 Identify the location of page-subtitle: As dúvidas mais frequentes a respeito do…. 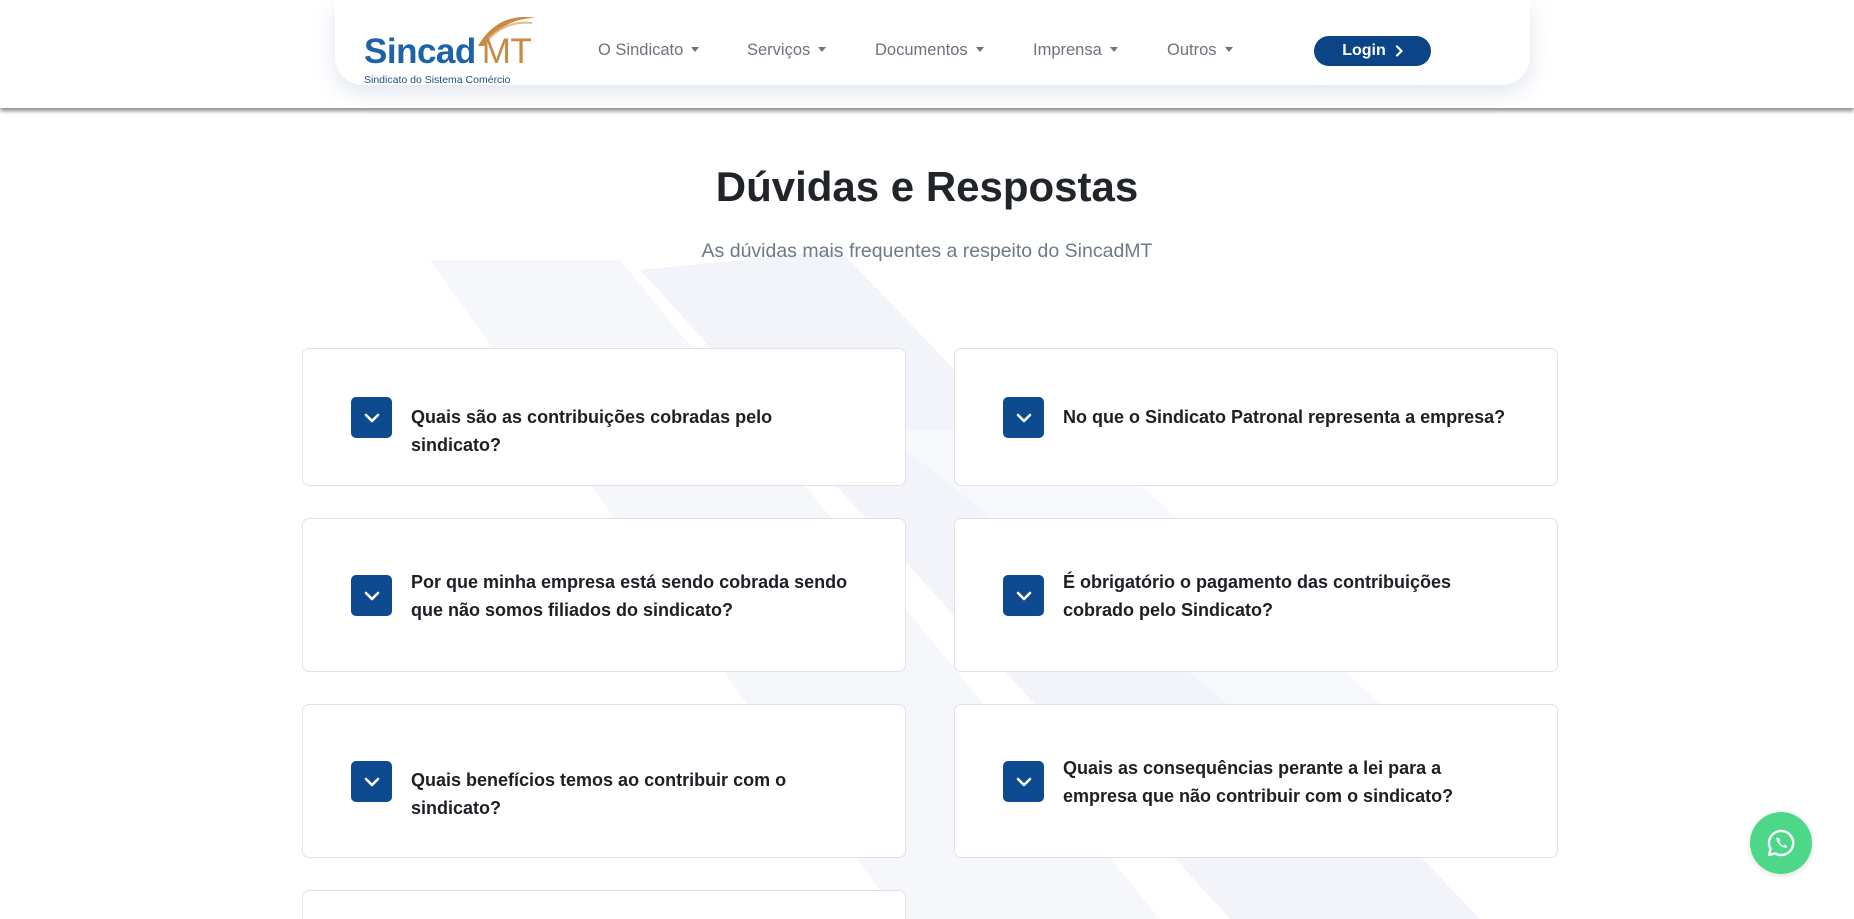
(927, 251).